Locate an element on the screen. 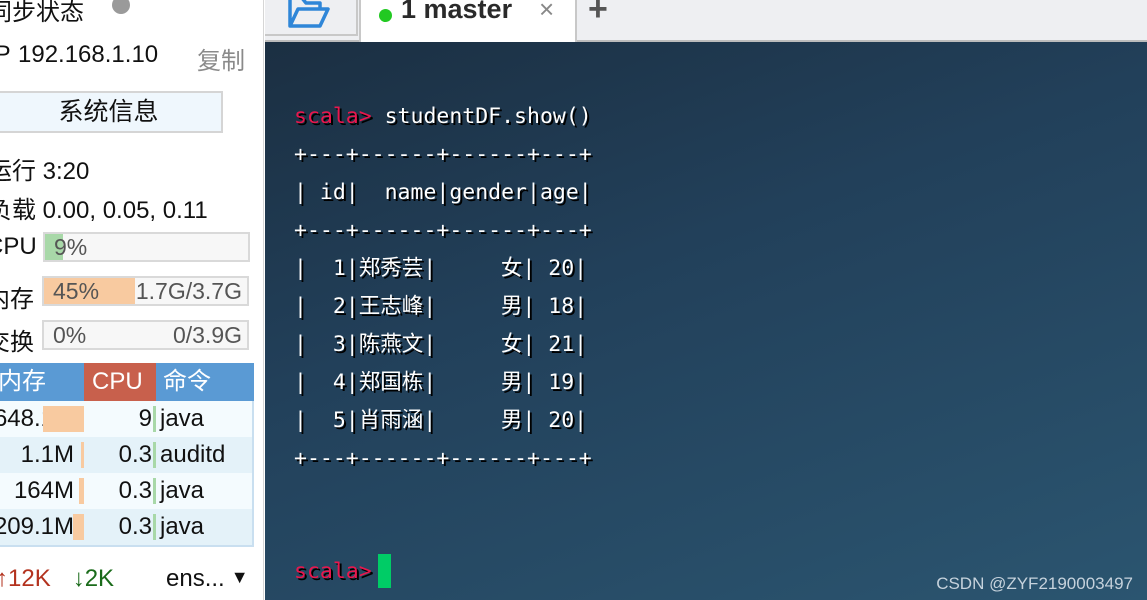 The width and height of the screenshot is (1147, 600). caret-down-icon: ▼ is located at coordinates (239, 577).